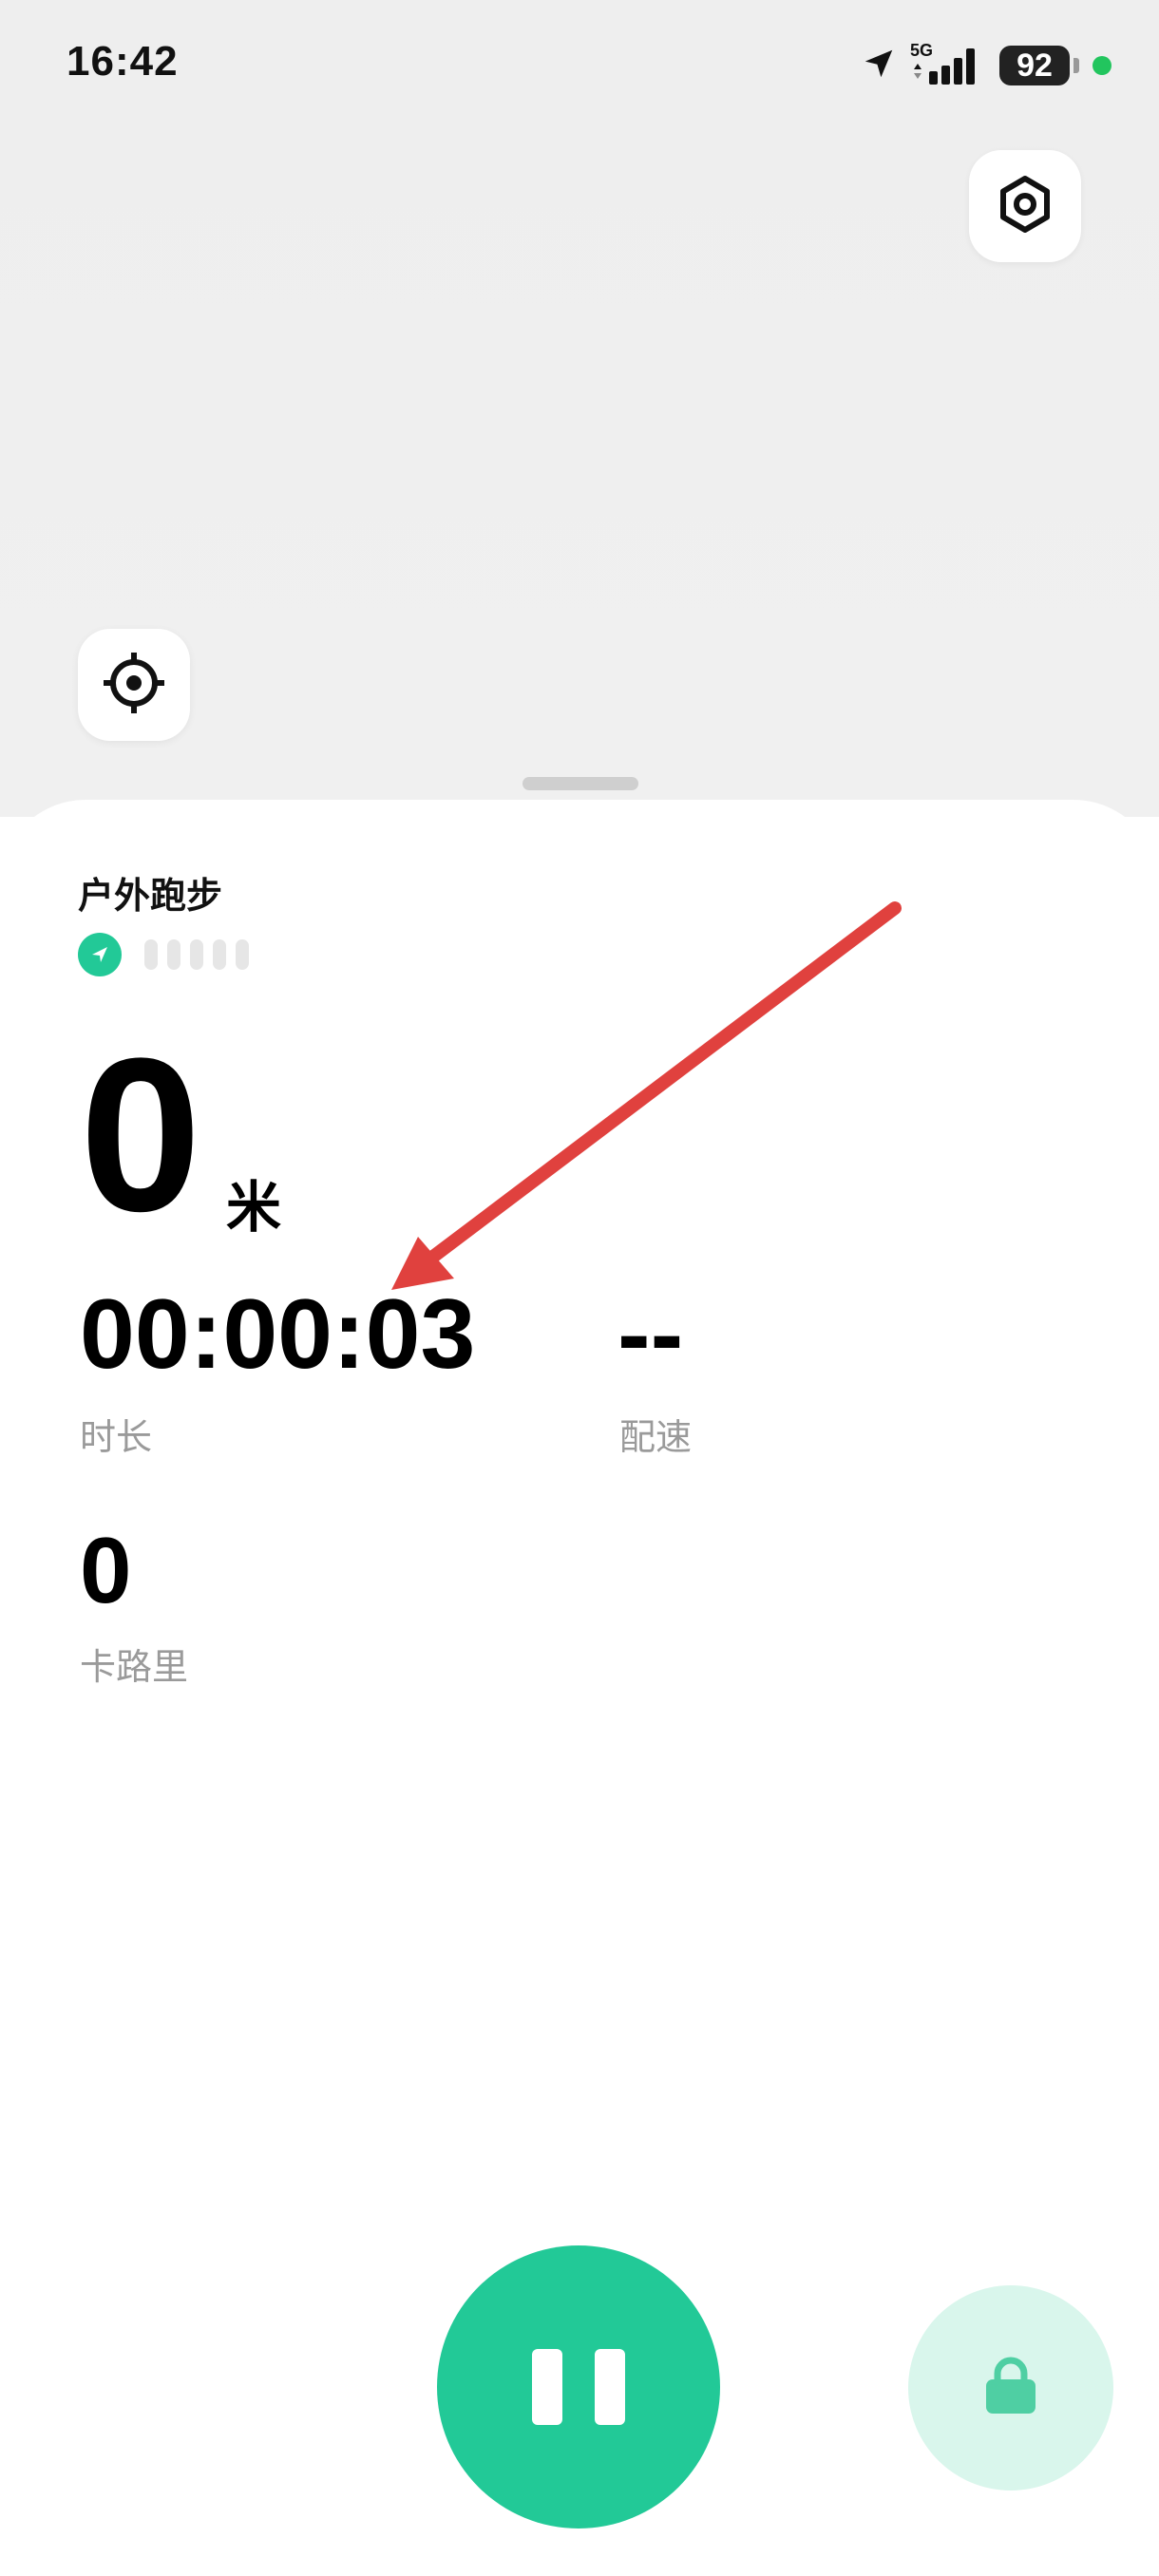  I want to click on sheet-grabber-handle, so click(580, 783).